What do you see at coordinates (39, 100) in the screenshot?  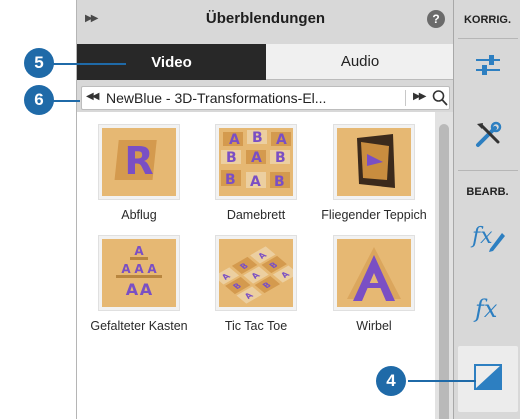 I see `callout-6: 6` at bounding box center [39, 100].